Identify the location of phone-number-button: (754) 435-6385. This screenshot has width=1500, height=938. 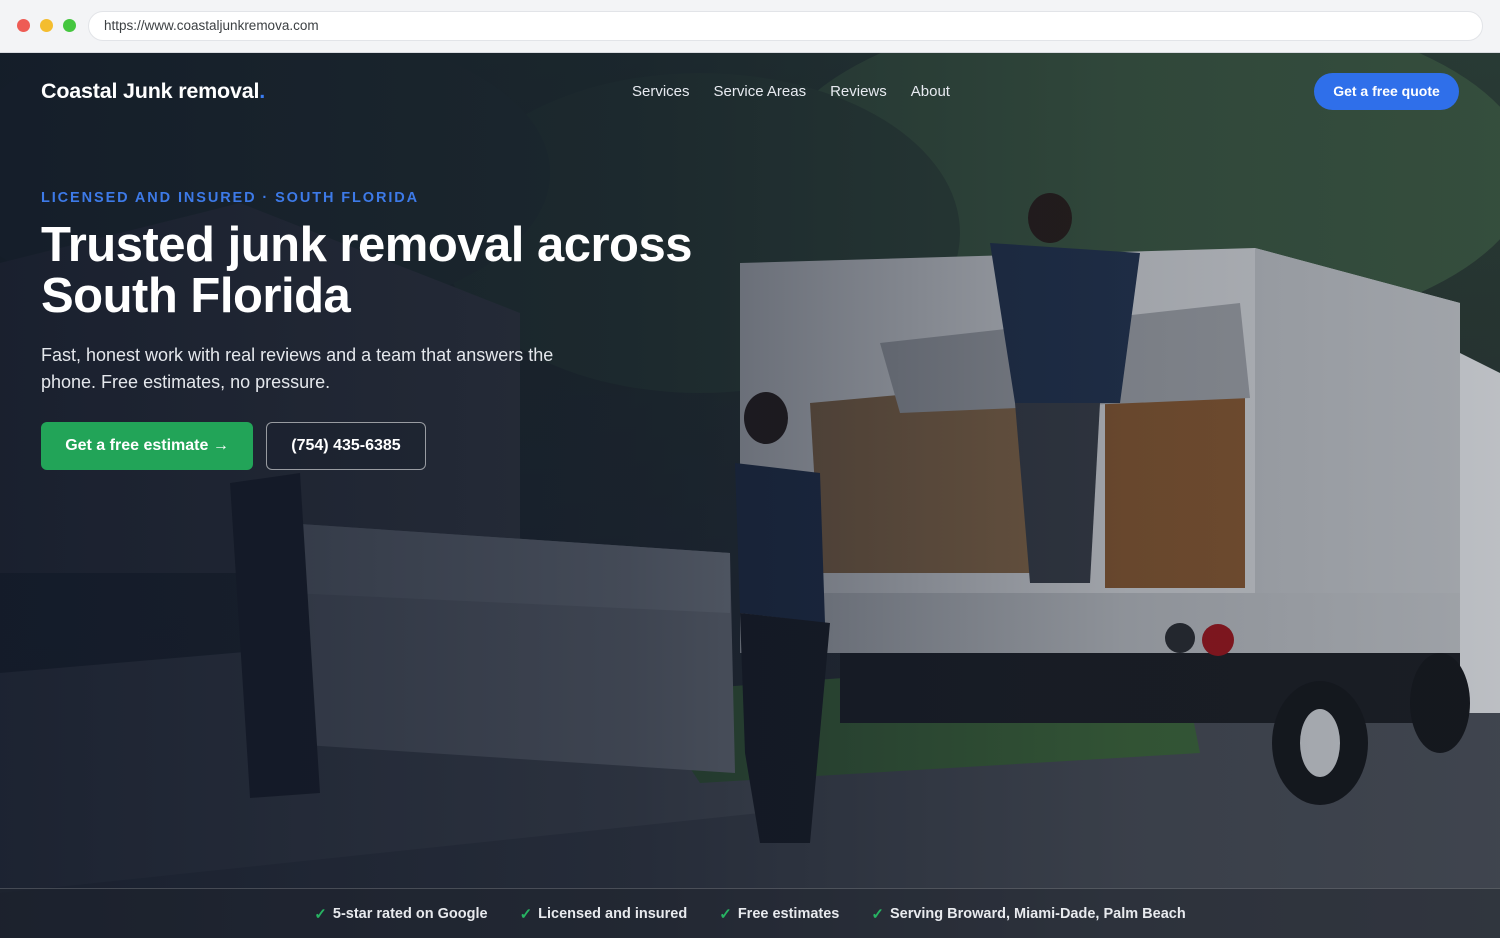
(346, 446).